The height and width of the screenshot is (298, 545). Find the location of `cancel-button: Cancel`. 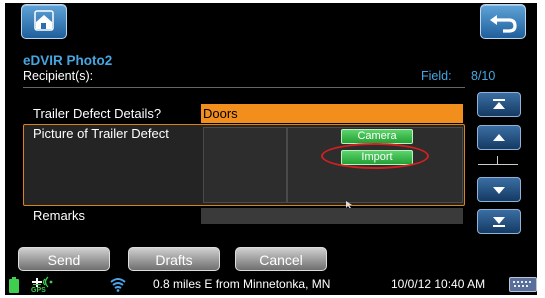

cancel-button: Cancel is located at coordinates (281, 259).